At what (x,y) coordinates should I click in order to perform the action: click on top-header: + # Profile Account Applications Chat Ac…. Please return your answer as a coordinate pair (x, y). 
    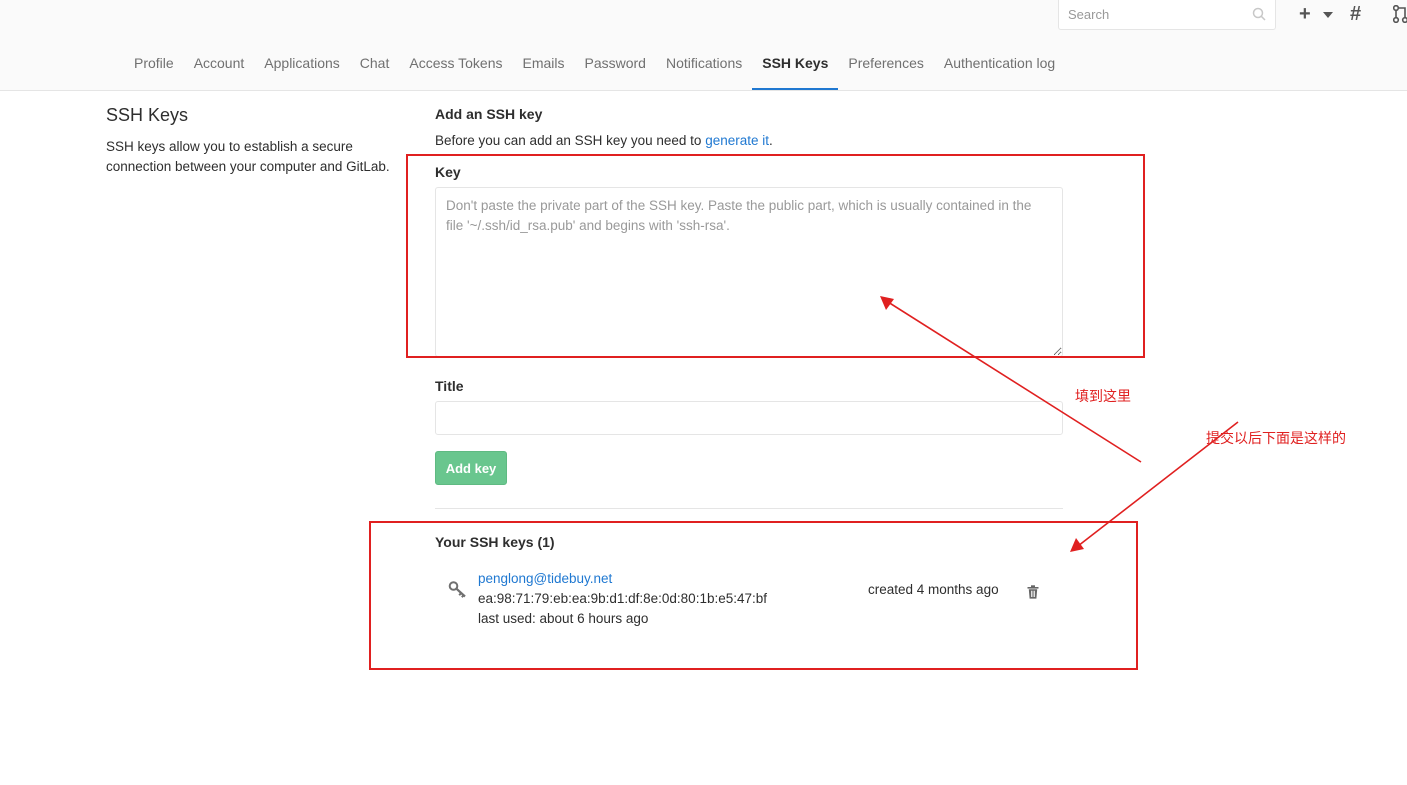
    Looking at the image, I should click on (703, 45).